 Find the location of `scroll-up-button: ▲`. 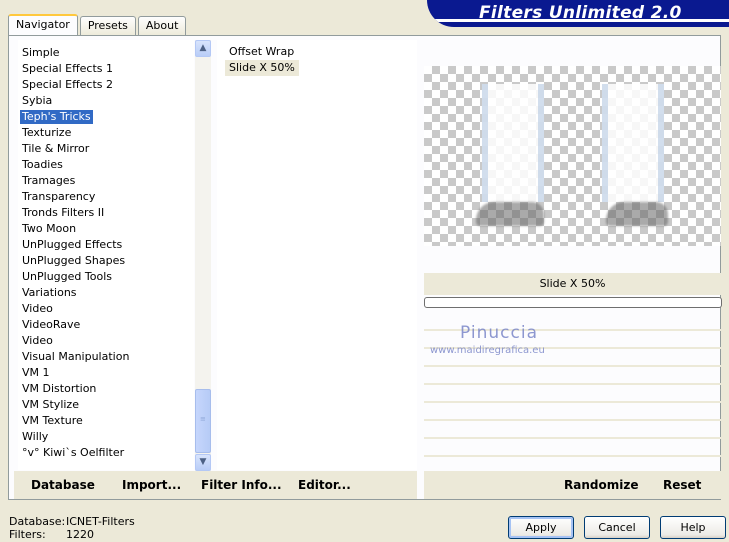

scroll-up-button: ▲ is located at coordinates (203, 48).